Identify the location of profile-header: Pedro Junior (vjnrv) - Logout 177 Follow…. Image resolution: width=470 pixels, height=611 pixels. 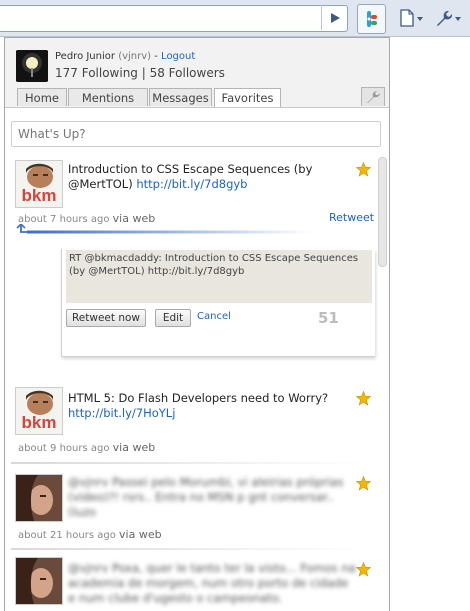
(197, 73).